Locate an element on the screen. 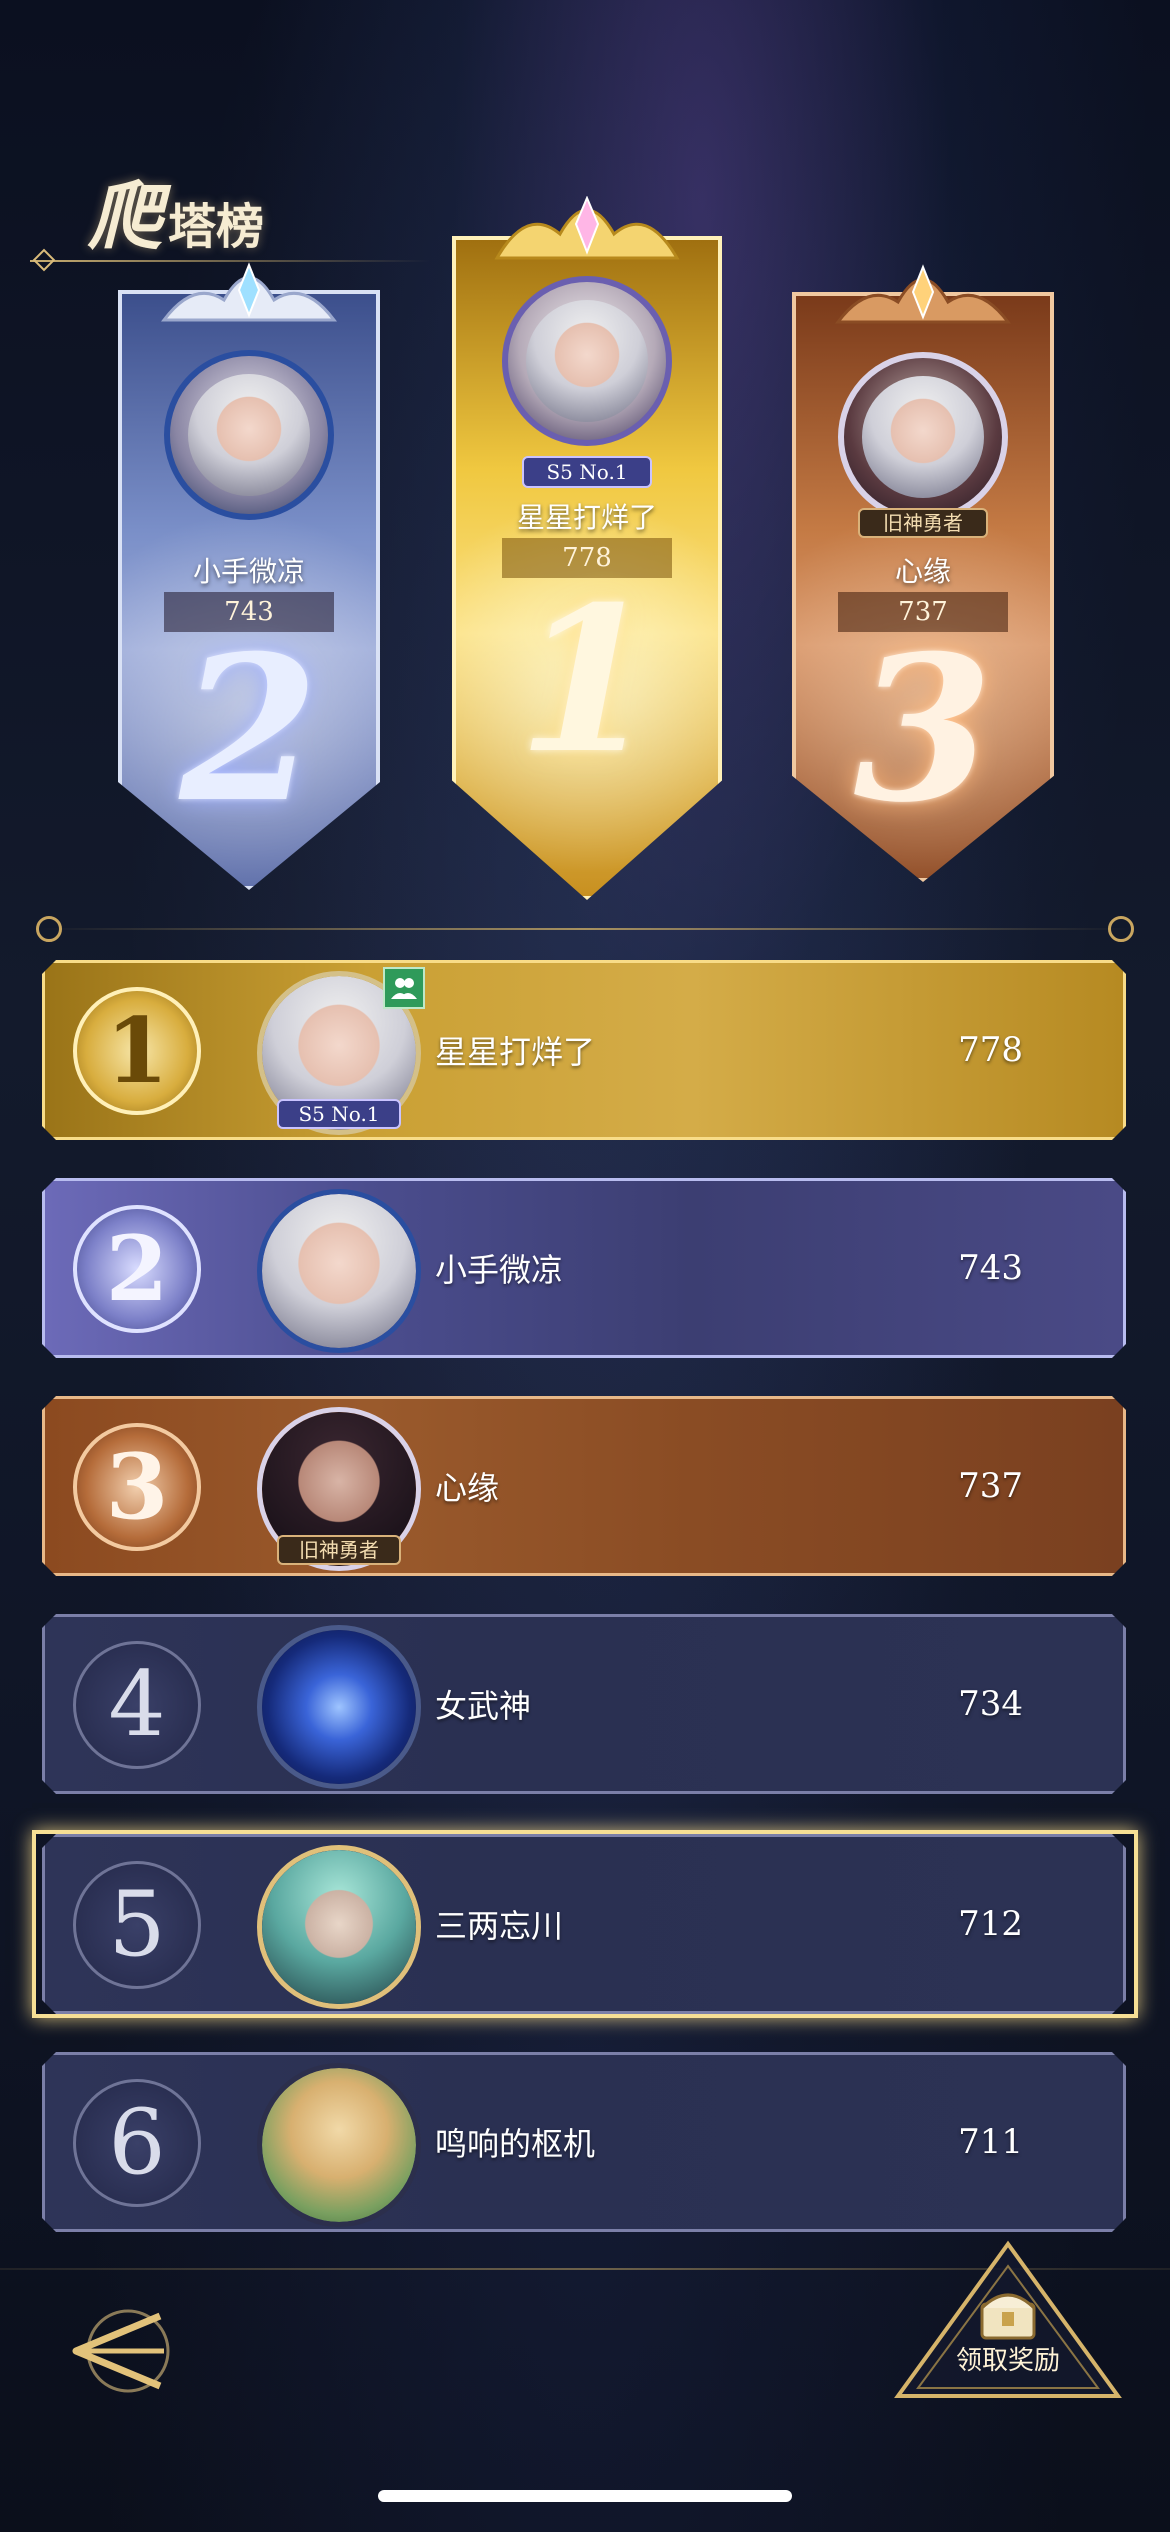 The image size is (1170, 2532). back-button is located at coordinates (116, 2351).